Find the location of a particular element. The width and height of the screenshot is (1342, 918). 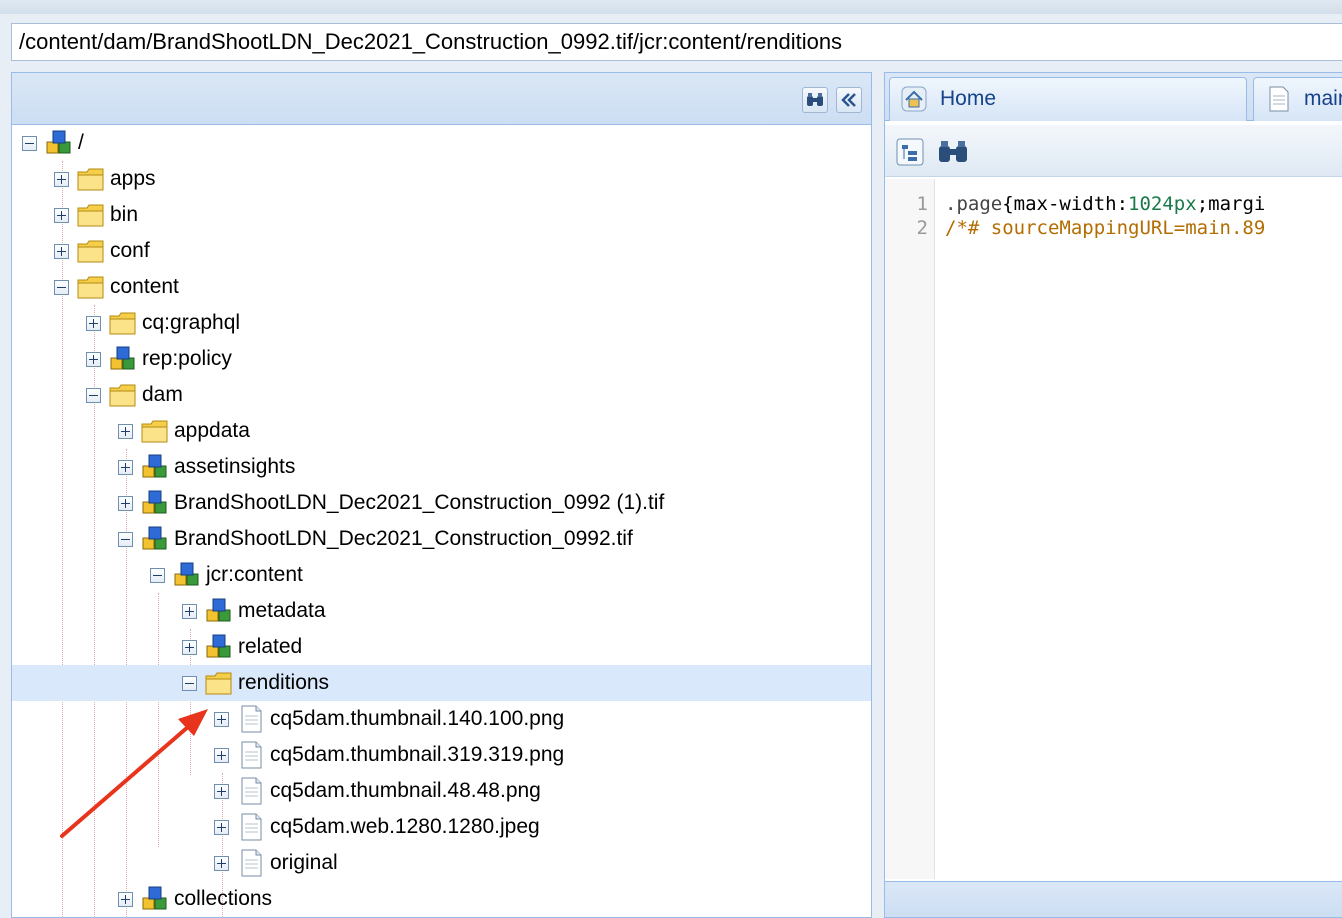

double-chevron-left-icon is located at coordinates (849, 100).